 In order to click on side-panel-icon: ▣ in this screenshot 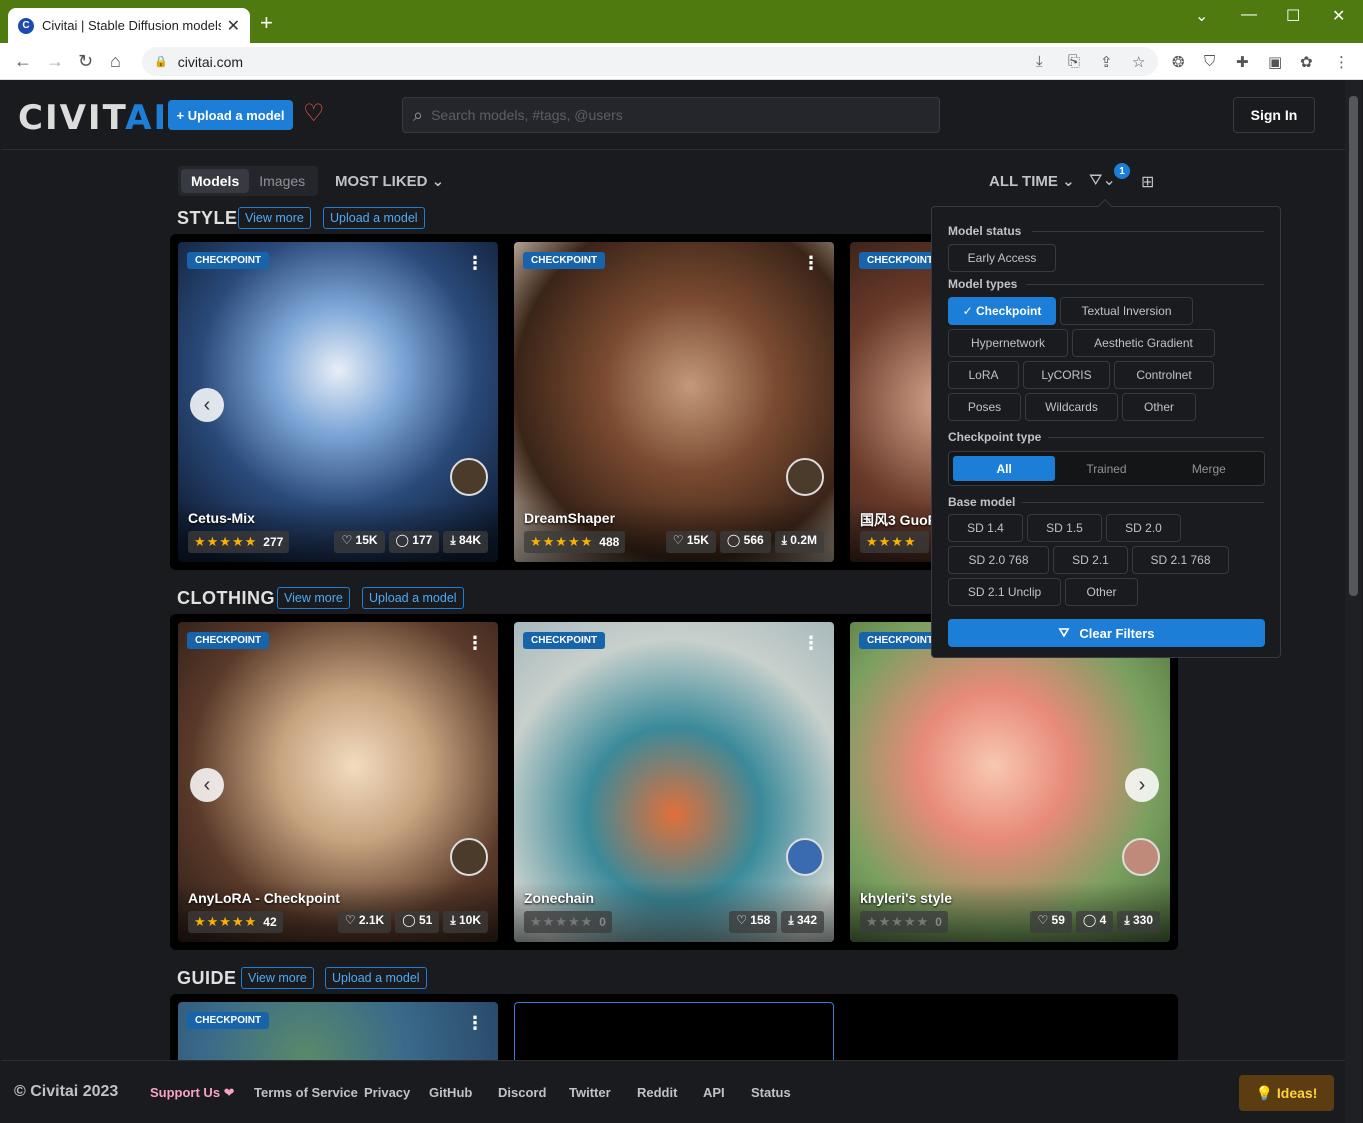, I will do `click(1275, 62)`.